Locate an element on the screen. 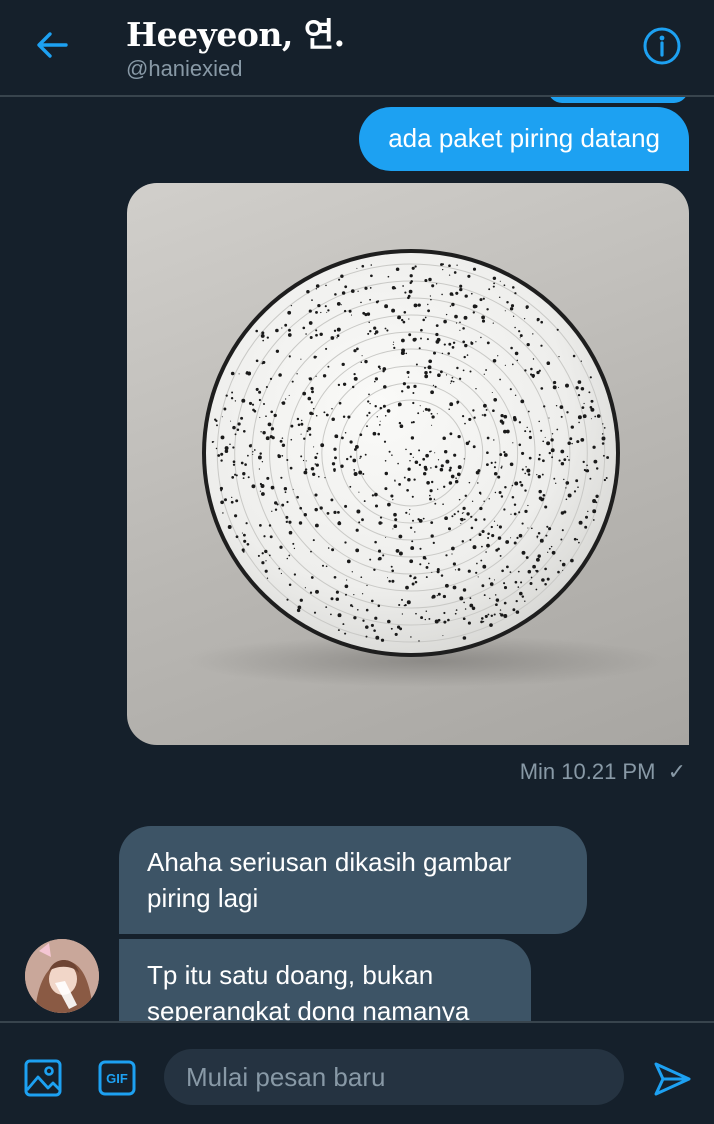  avatar-image is located at coordinates (62, 976).